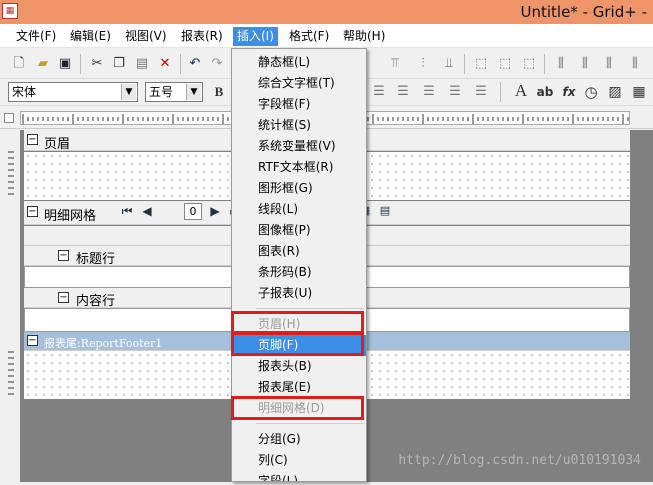 This screenshot has height=485, width=653. Describe the element at coordinates (529, 64) in the screenshot. I see `same-size-icon: ⬚` at that location.